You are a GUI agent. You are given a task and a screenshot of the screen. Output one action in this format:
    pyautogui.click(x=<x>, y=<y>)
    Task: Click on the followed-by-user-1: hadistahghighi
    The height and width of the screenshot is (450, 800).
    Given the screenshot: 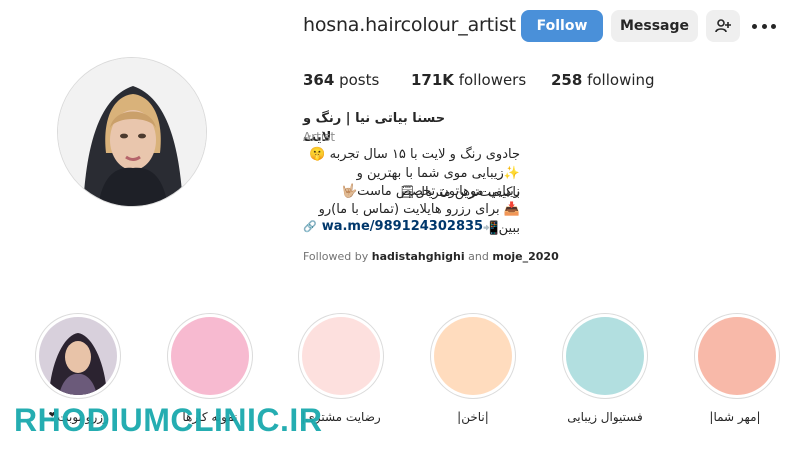 What is the action you would take?
    pyautogui.click(x=418, y=256)
    